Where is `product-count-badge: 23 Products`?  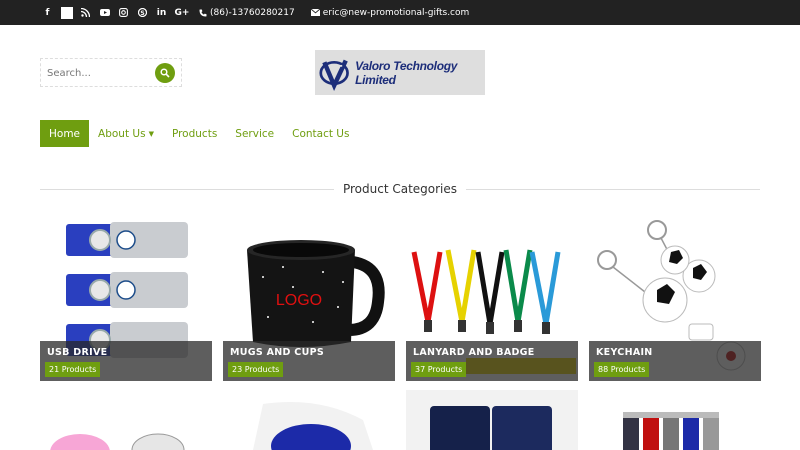
product-count-badge: 23 Products is located at coordinates (256, 369).